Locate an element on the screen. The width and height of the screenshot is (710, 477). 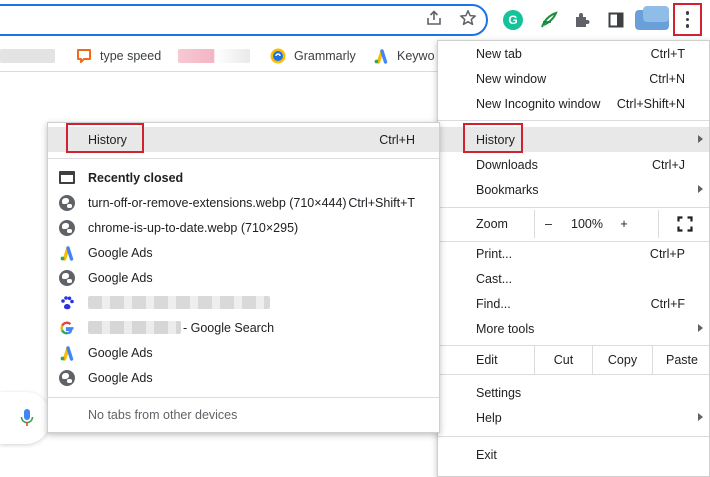
baidu-paw-icon is located at coordinates (67, 303).